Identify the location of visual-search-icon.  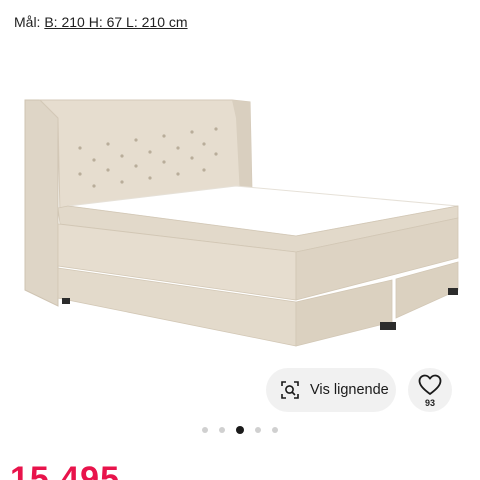
(290, 390).